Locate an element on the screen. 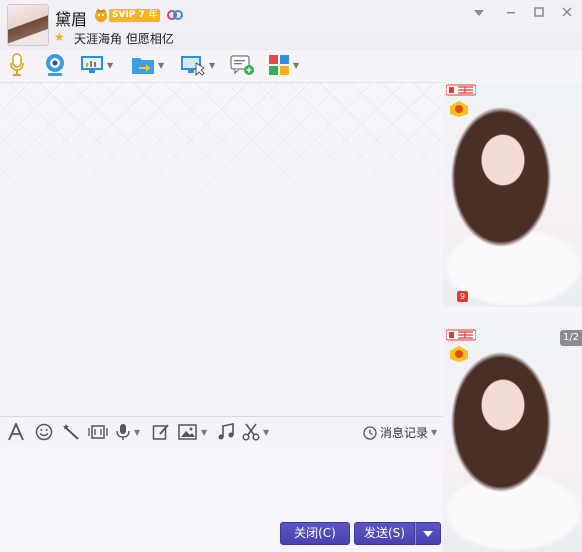 This screenshot has width=582, height=552. file-transfer-button: ▼ is located at coordinates (147, 65).